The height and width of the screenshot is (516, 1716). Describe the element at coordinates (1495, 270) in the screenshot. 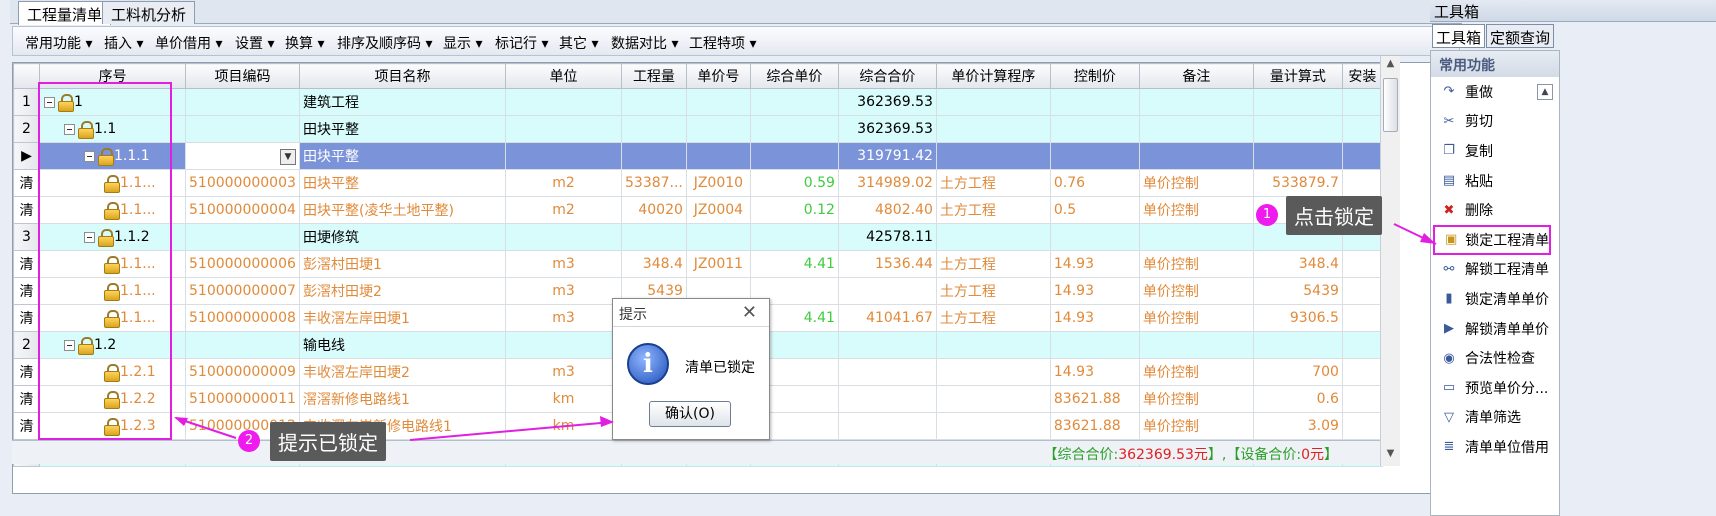

I see `toolbox-item-unlock: ⚯ 解锁工程清单` at that location.